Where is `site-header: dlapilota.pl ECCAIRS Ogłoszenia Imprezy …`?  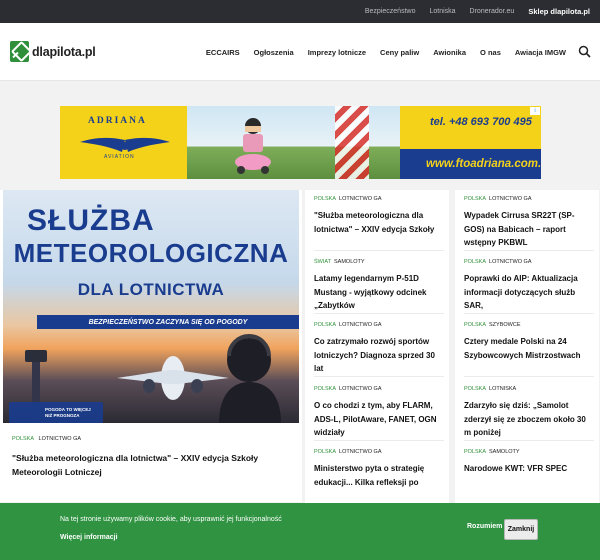
site-header: dlapilota.pl ECCAIRS Ogłoszenia Imprezy … is located at coordinates (300, 52).